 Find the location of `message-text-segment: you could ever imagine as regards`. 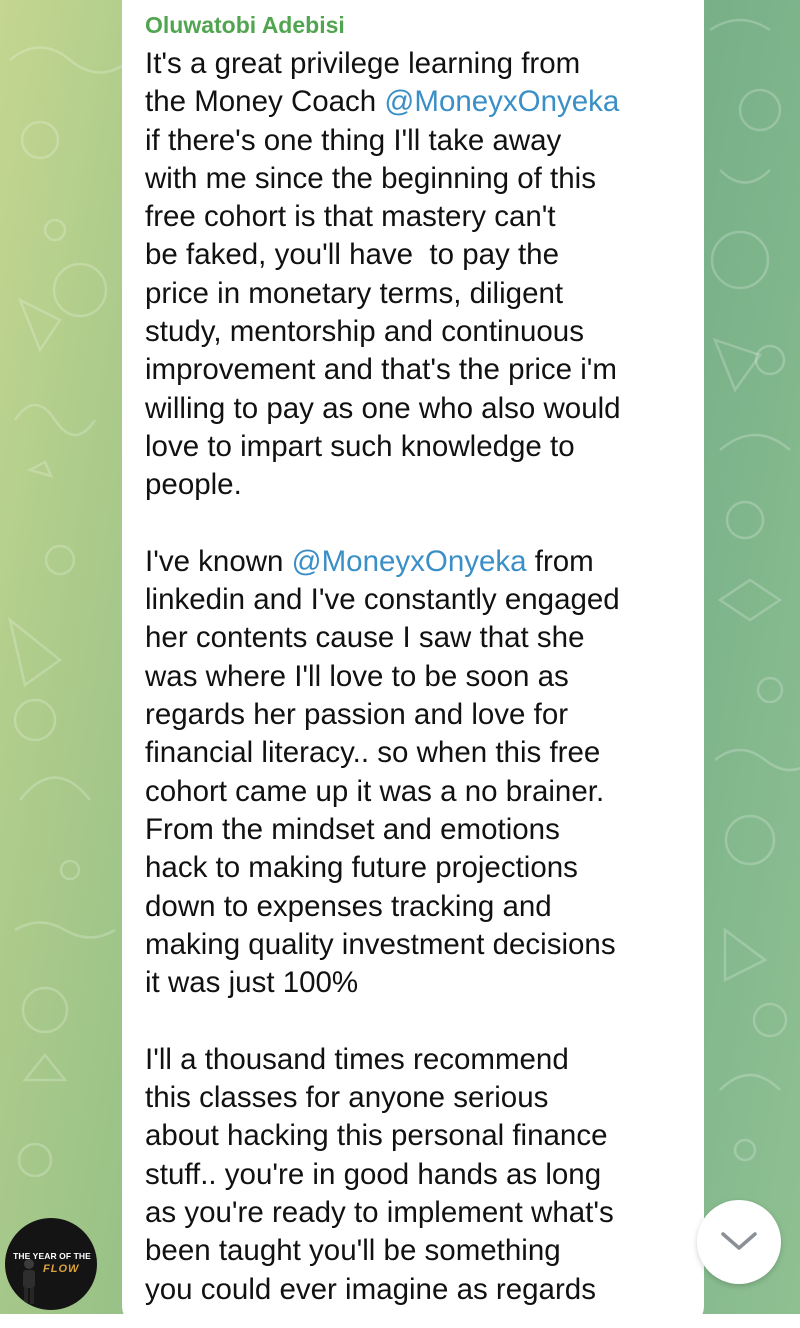

message-text-segment: you could ever imagine as regards is located at coordinates (370, 1289).